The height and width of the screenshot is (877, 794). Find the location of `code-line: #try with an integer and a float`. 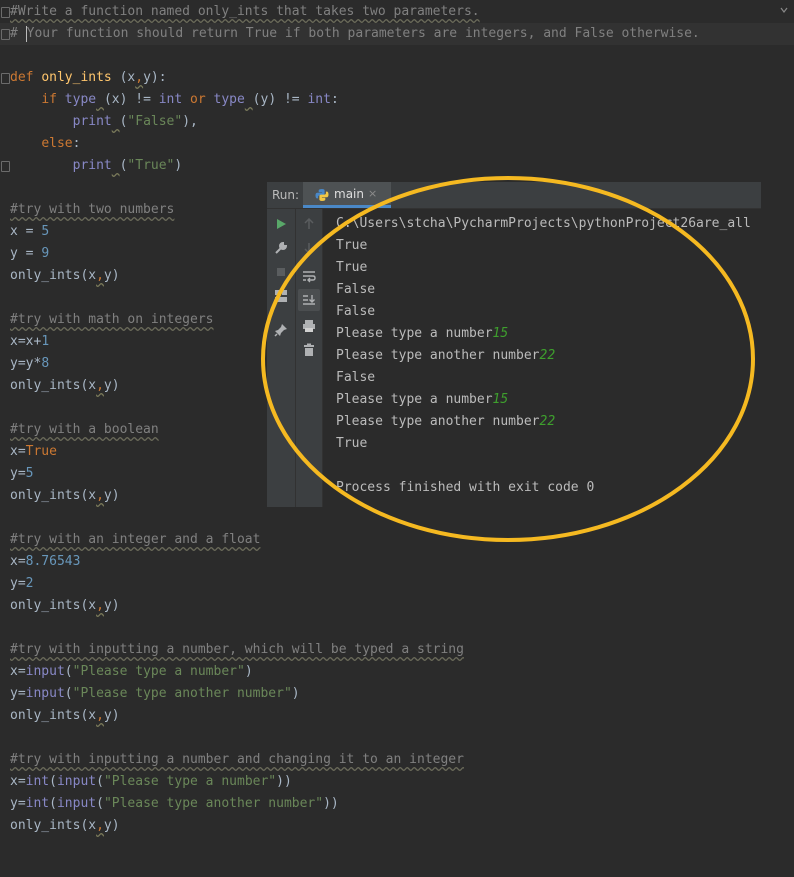

code-line: #try with an integer and a float is located at coordinates (135, 540).